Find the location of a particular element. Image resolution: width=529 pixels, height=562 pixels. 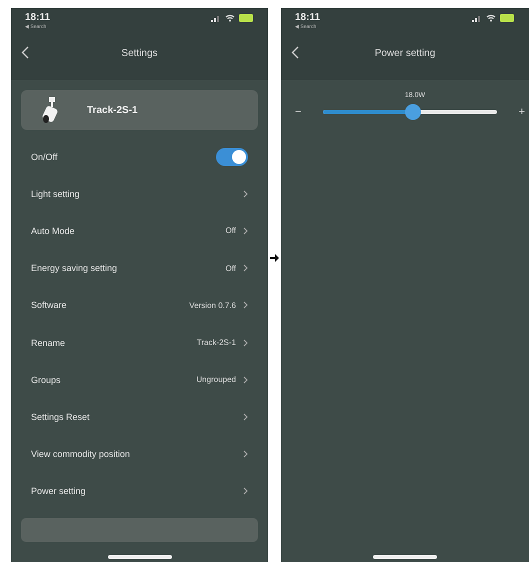

settings-row: Auto Mode Off is located at coordinates (139, 231).